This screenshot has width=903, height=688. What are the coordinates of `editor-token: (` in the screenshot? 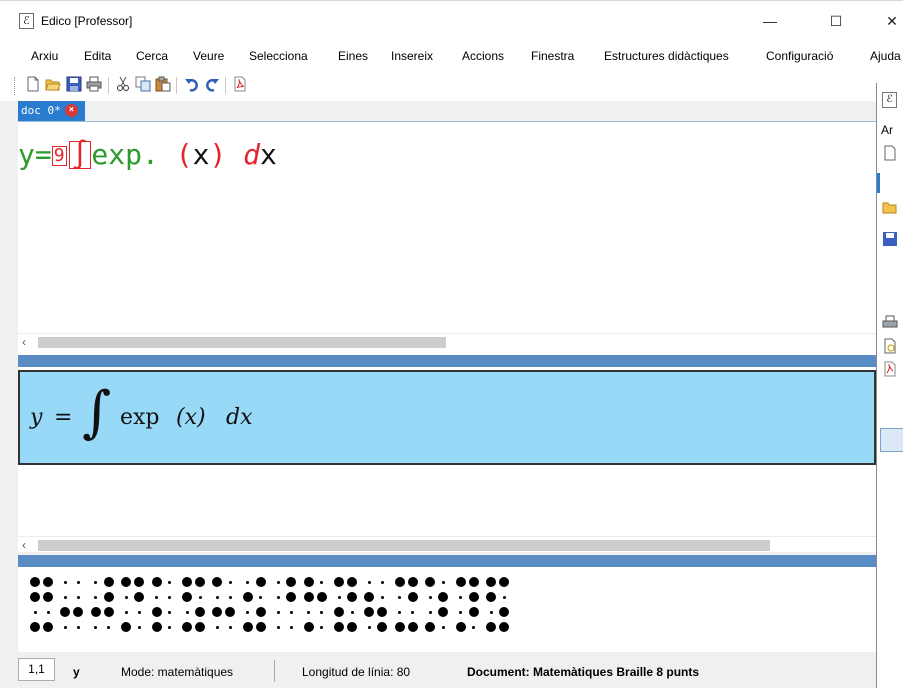 It's located at (184, 154).